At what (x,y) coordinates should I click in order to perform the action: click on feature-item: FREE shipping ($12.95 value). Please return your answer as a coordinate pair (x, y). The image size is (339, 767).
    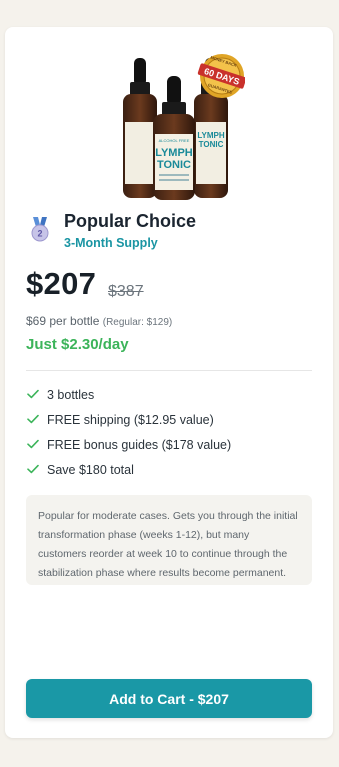
    Looking at the image, I should click on (171, 424).